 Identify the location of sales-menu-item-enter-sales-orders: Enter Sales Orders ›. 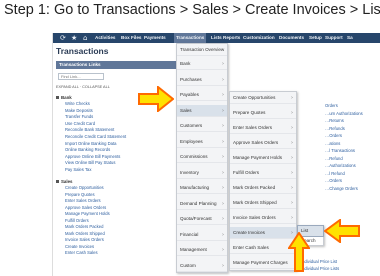
(263, 128).